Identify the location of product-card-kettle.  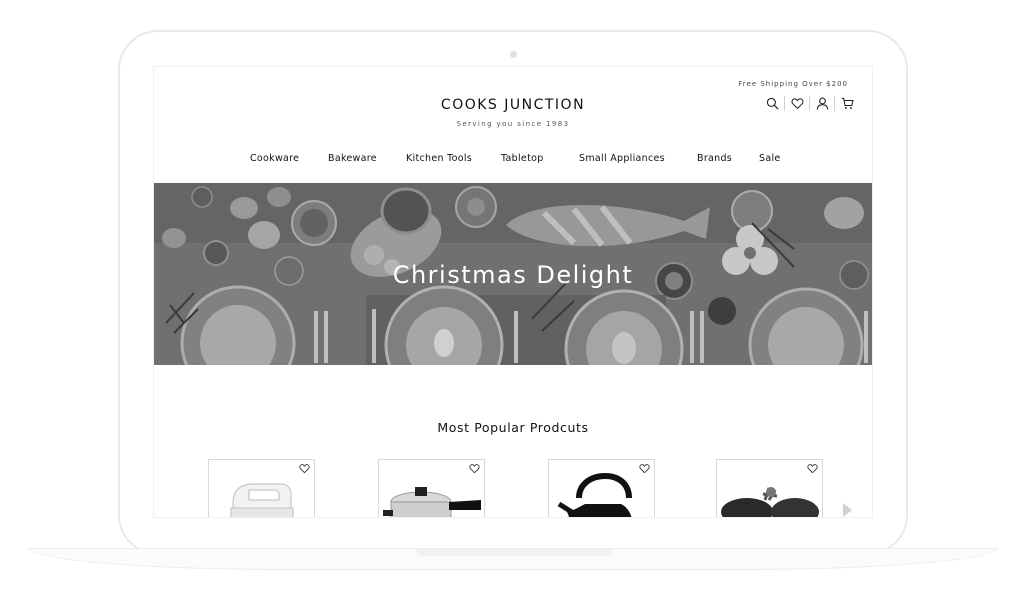
(601, 488).